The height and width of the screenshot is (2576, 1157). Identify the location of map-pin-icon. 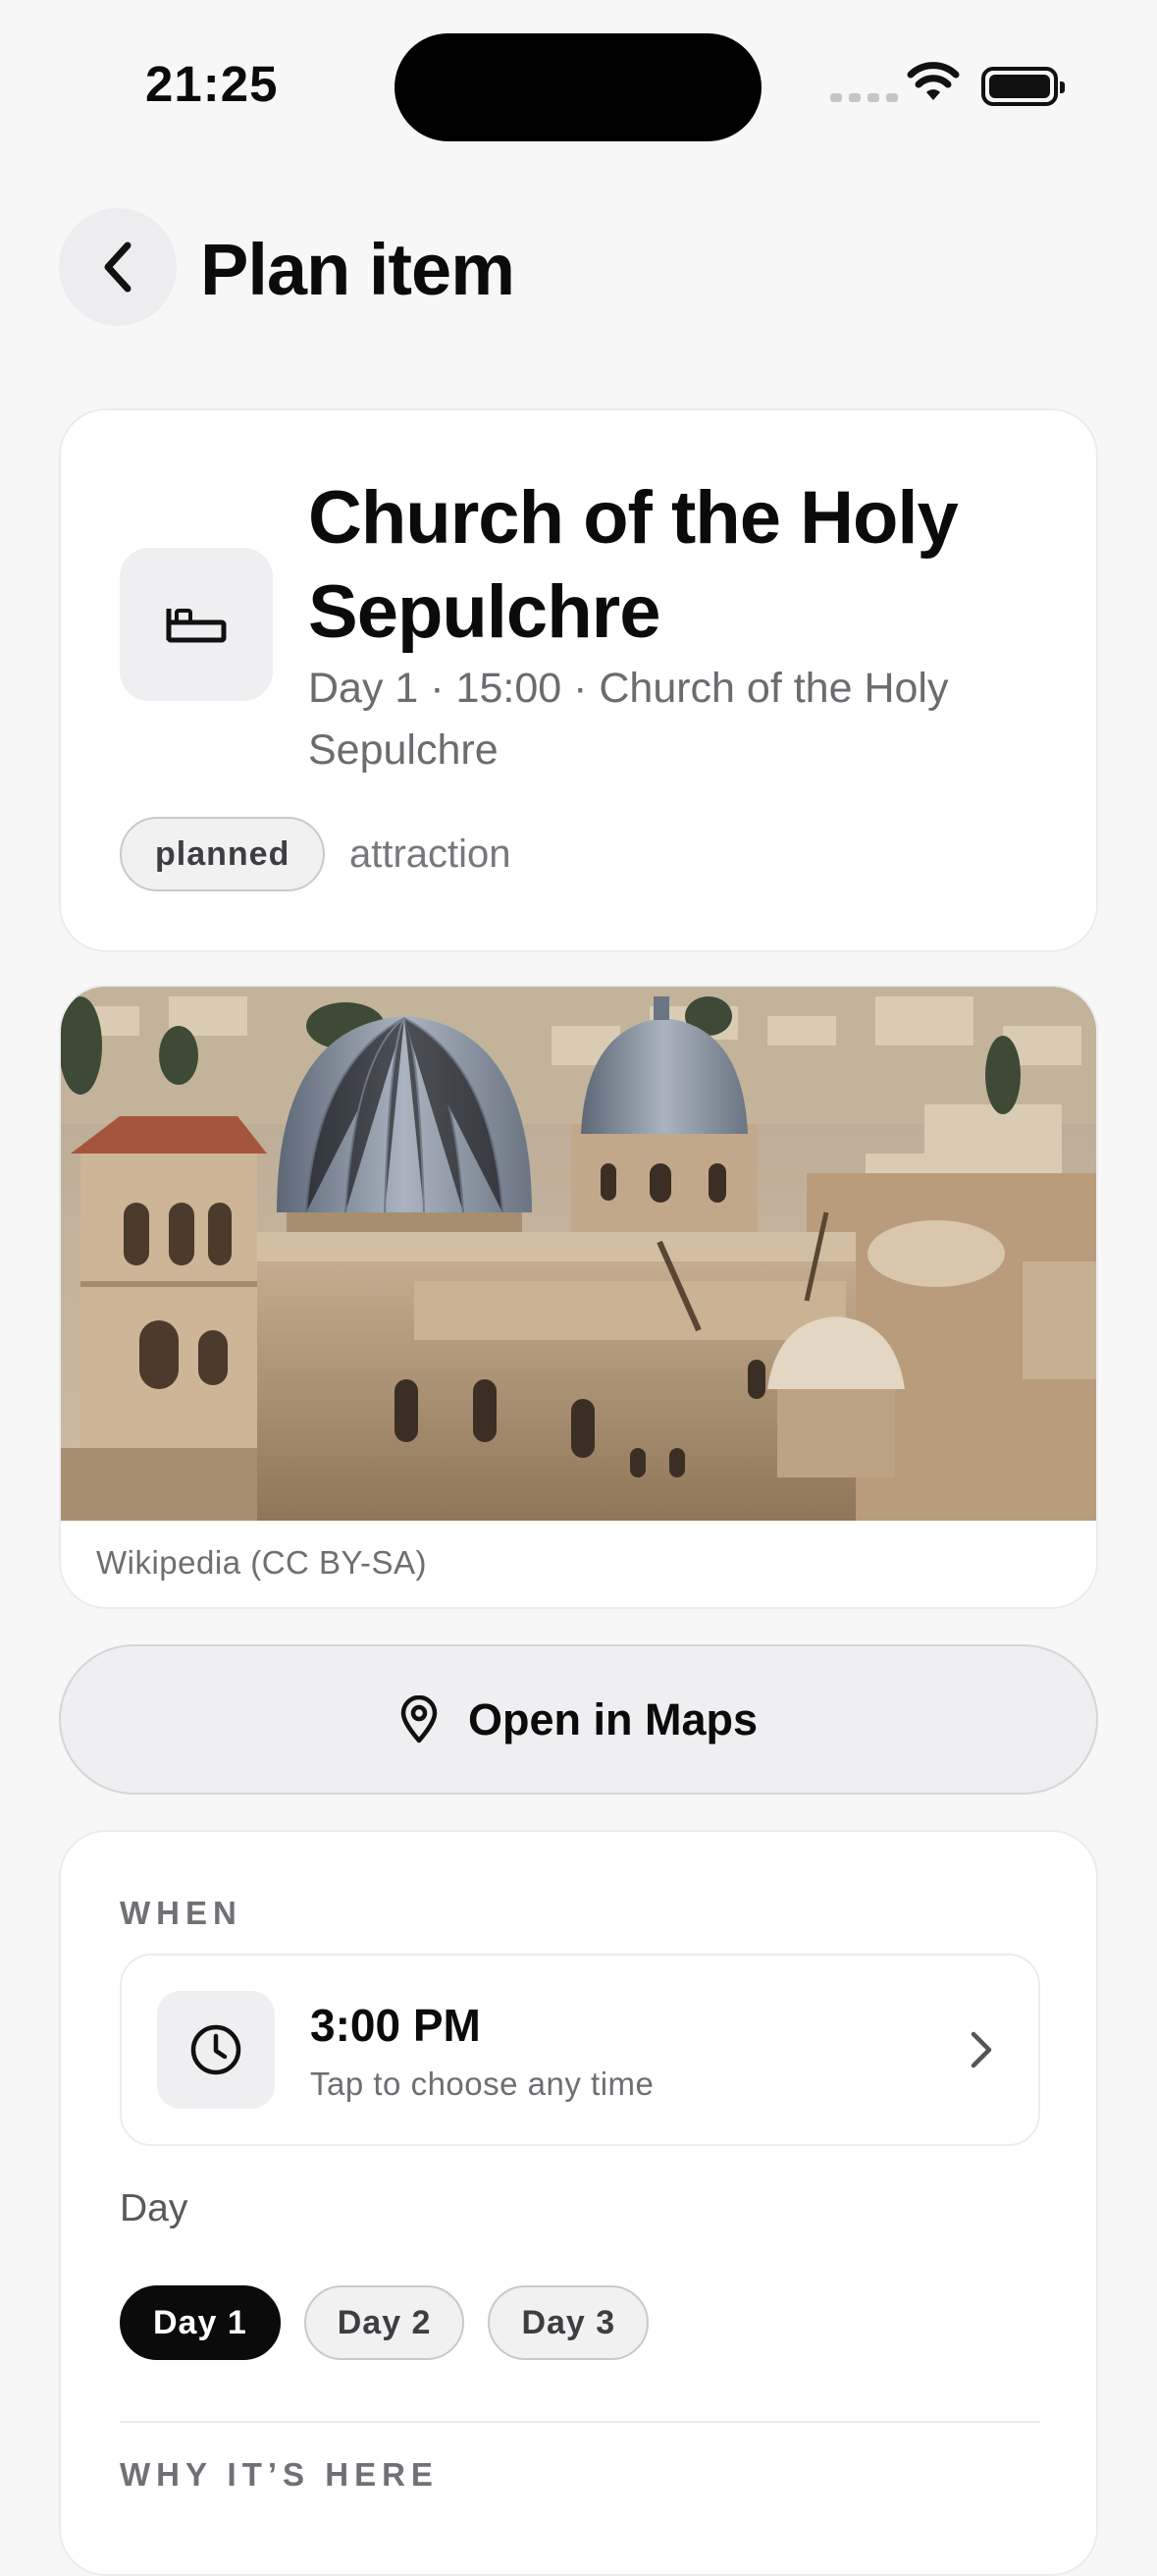
(419, 1718).